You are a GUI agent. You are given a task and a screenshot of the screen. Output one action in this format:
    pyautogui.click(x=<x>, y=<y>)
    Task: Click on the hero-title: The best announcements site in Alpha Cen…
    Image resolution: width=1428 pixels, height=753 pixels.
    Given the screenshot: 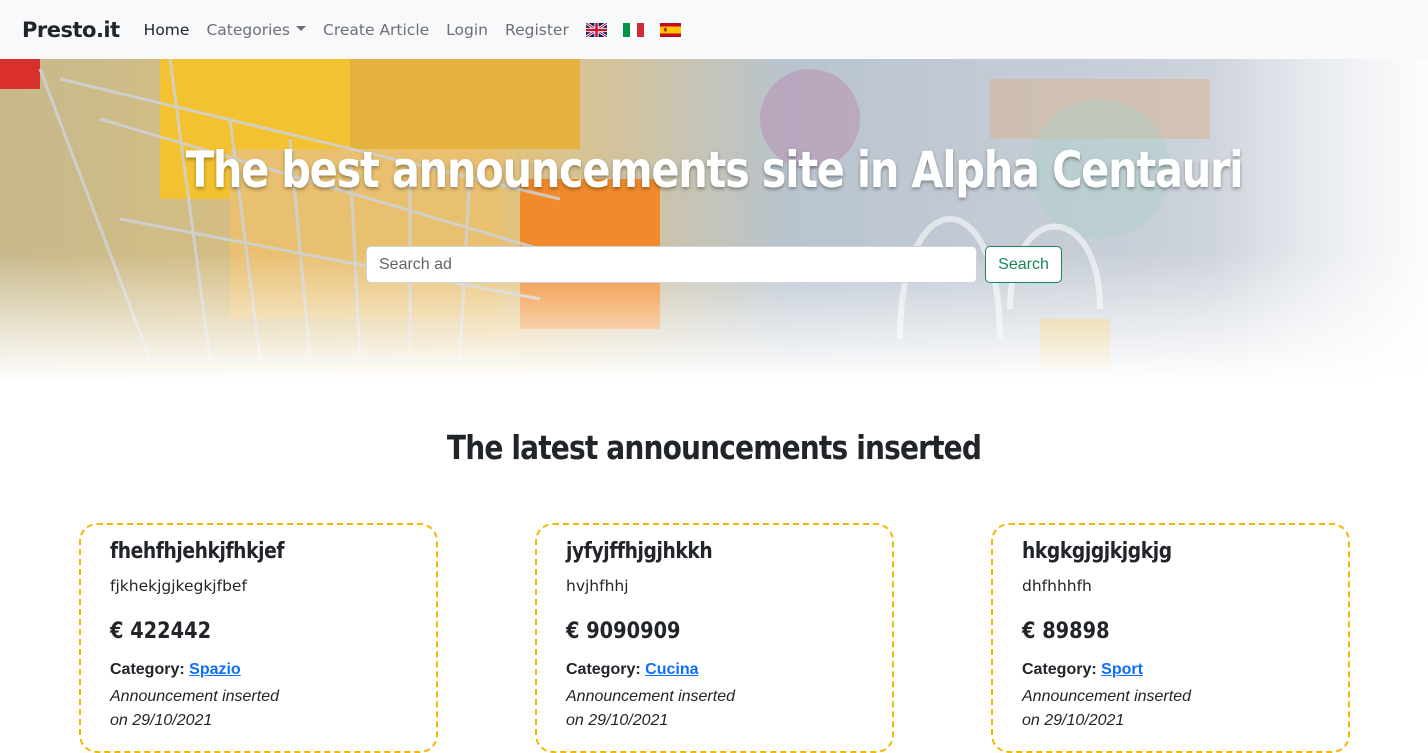 What is the action you would take?
    pyautogui.click(x=714, y=170)
    